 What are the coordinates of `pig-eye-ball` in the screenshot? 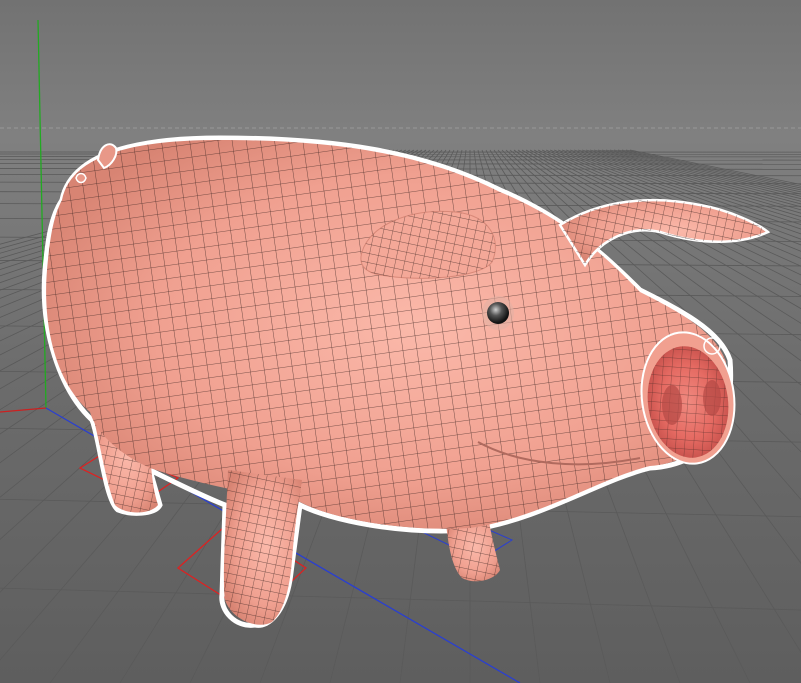 It's located at (498, 313).